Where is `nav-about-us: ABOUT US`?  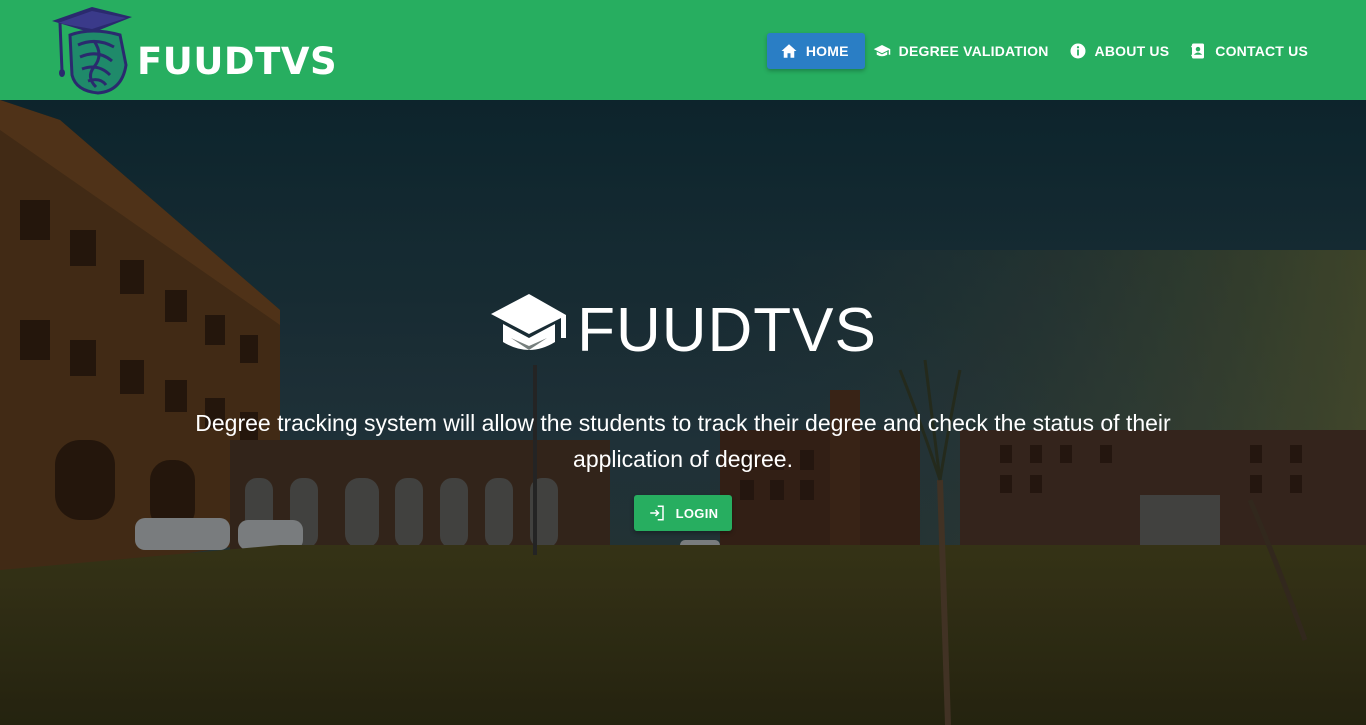
nav-about-us: ABOUT US is located at coordinates (1119, 51).